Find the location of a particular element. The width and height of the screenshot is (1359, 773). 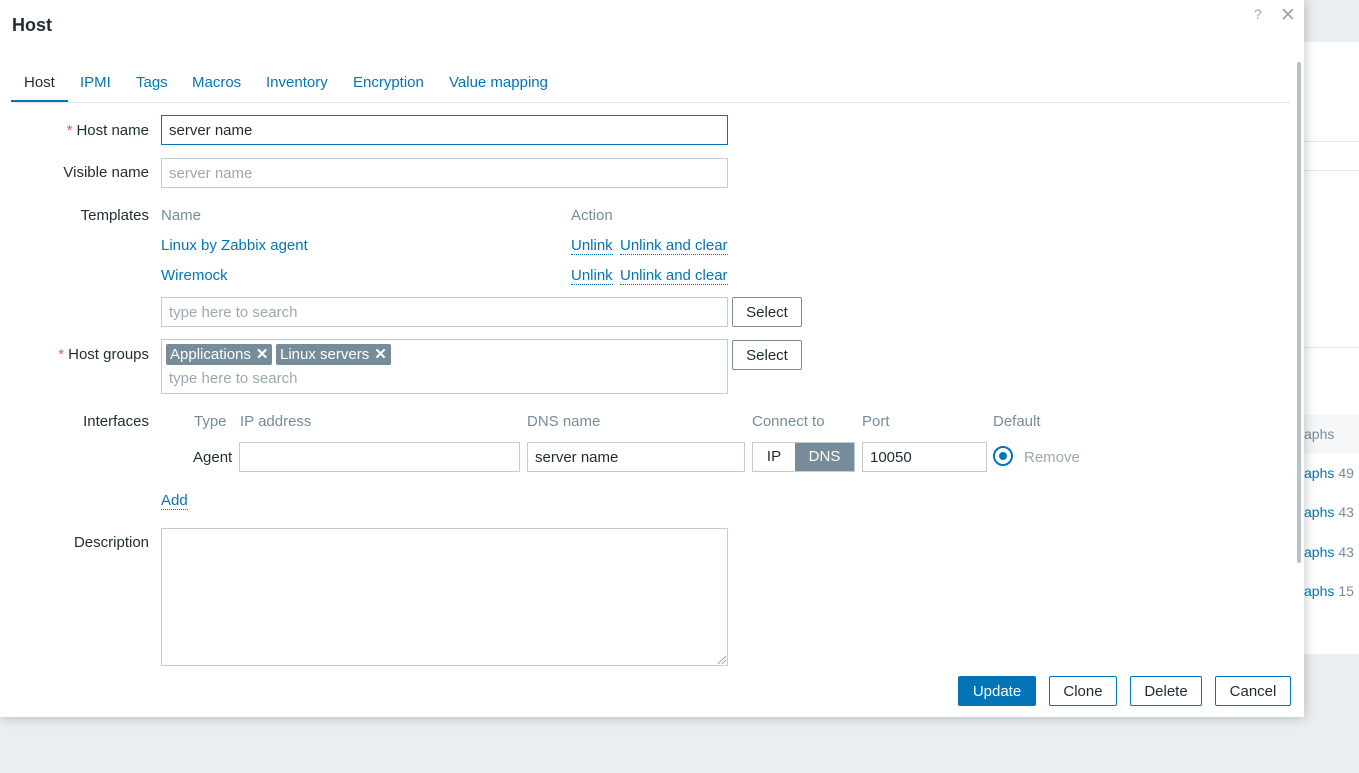

visible-name-input is located at coordinates (444, 173).